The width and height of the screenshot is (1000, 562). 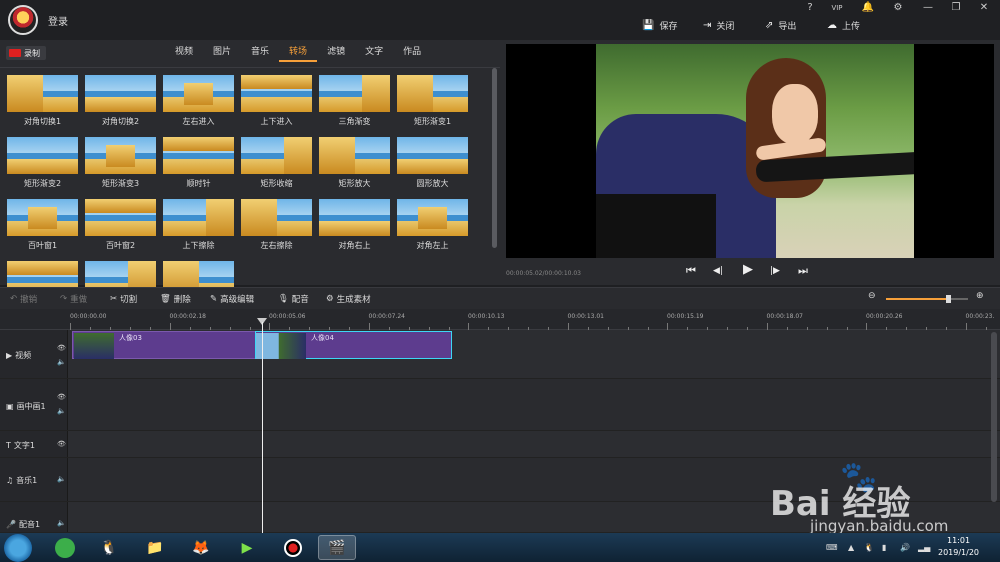 I want to click on video-editor-taskbar-icon: 🎬, so click(x=337, y=547).